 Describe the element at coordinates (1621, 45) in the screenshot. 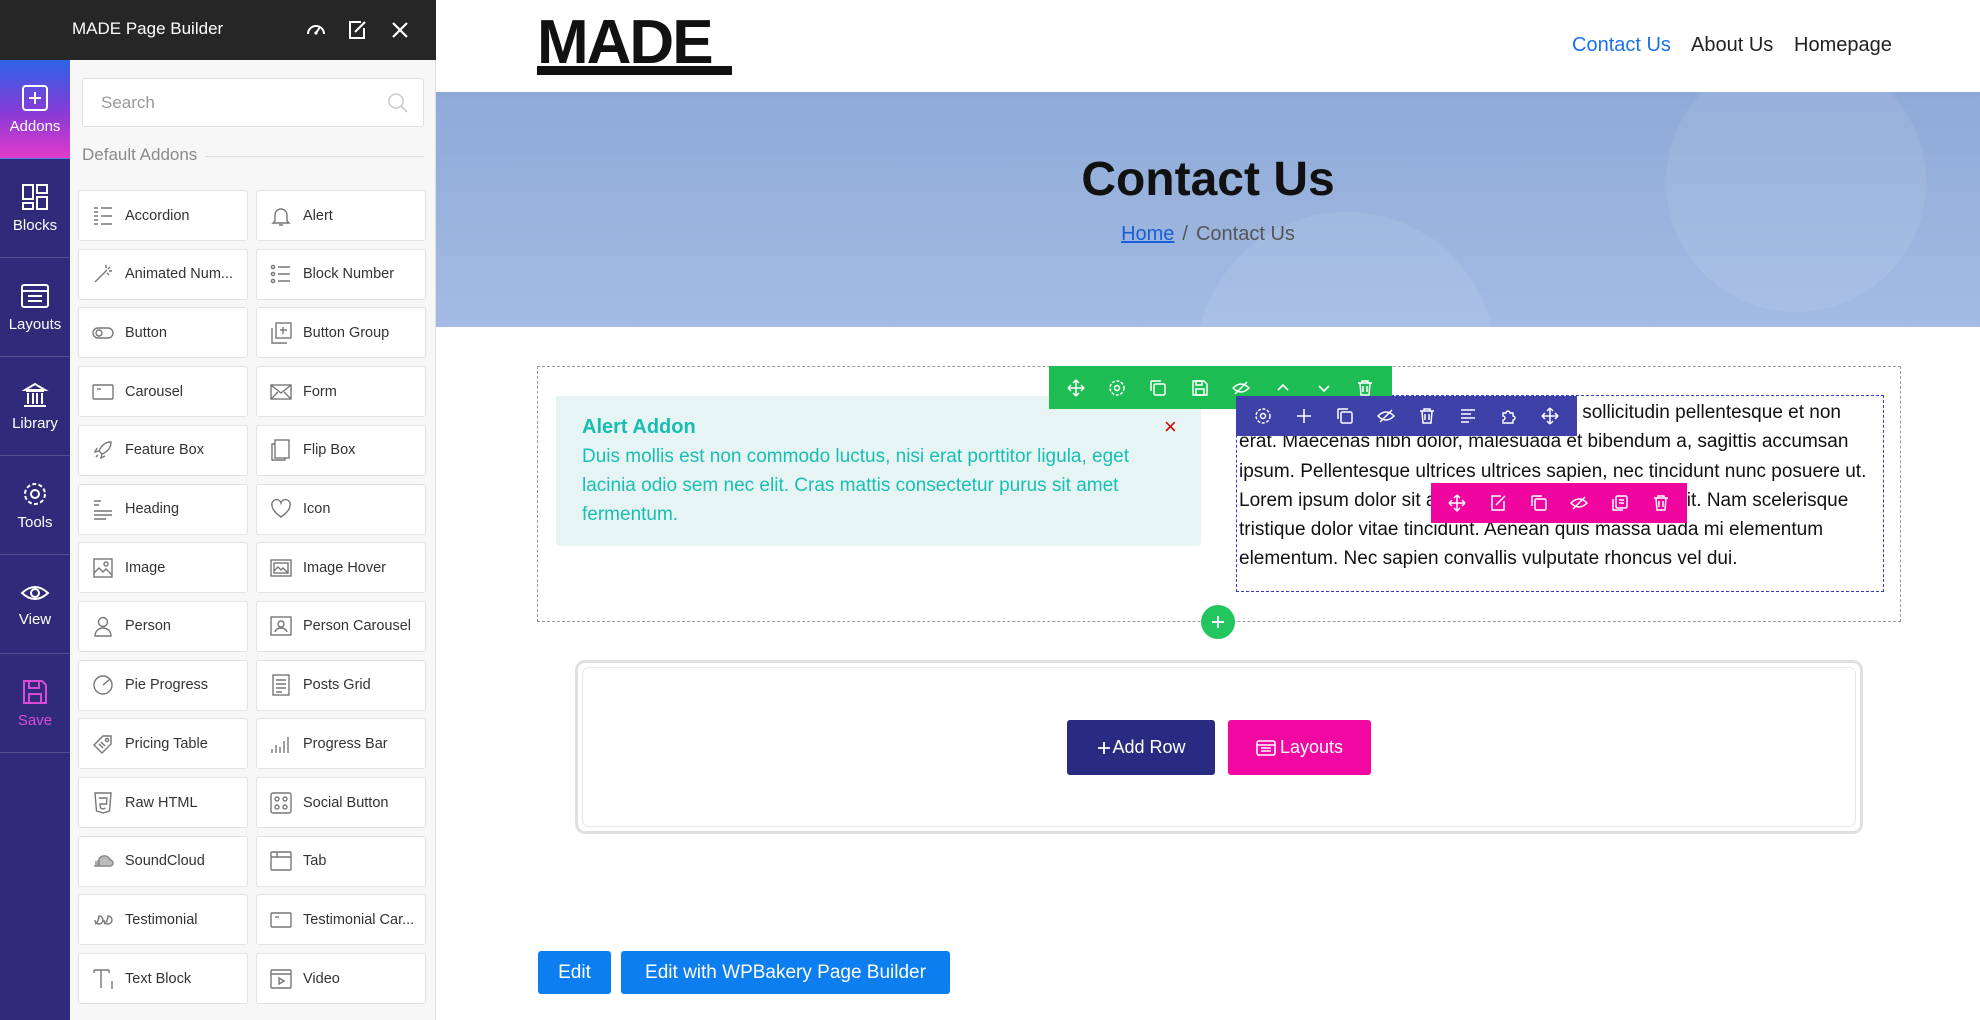

I see `nav-contact-us: Contact Us` at that location.